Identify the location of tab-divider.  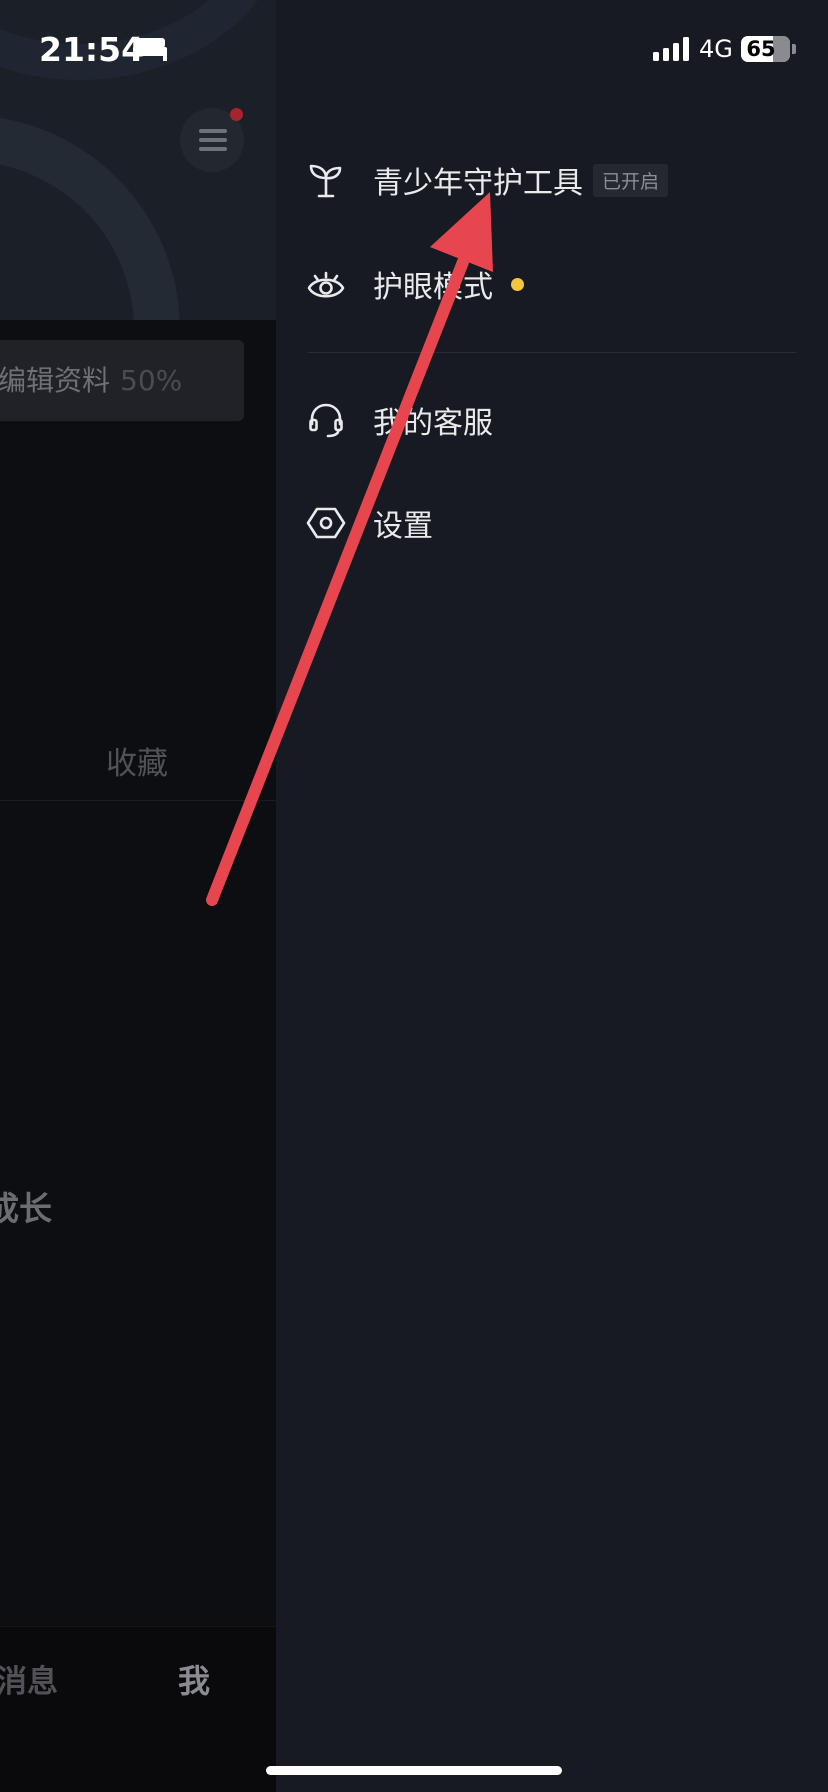
(138, 800).